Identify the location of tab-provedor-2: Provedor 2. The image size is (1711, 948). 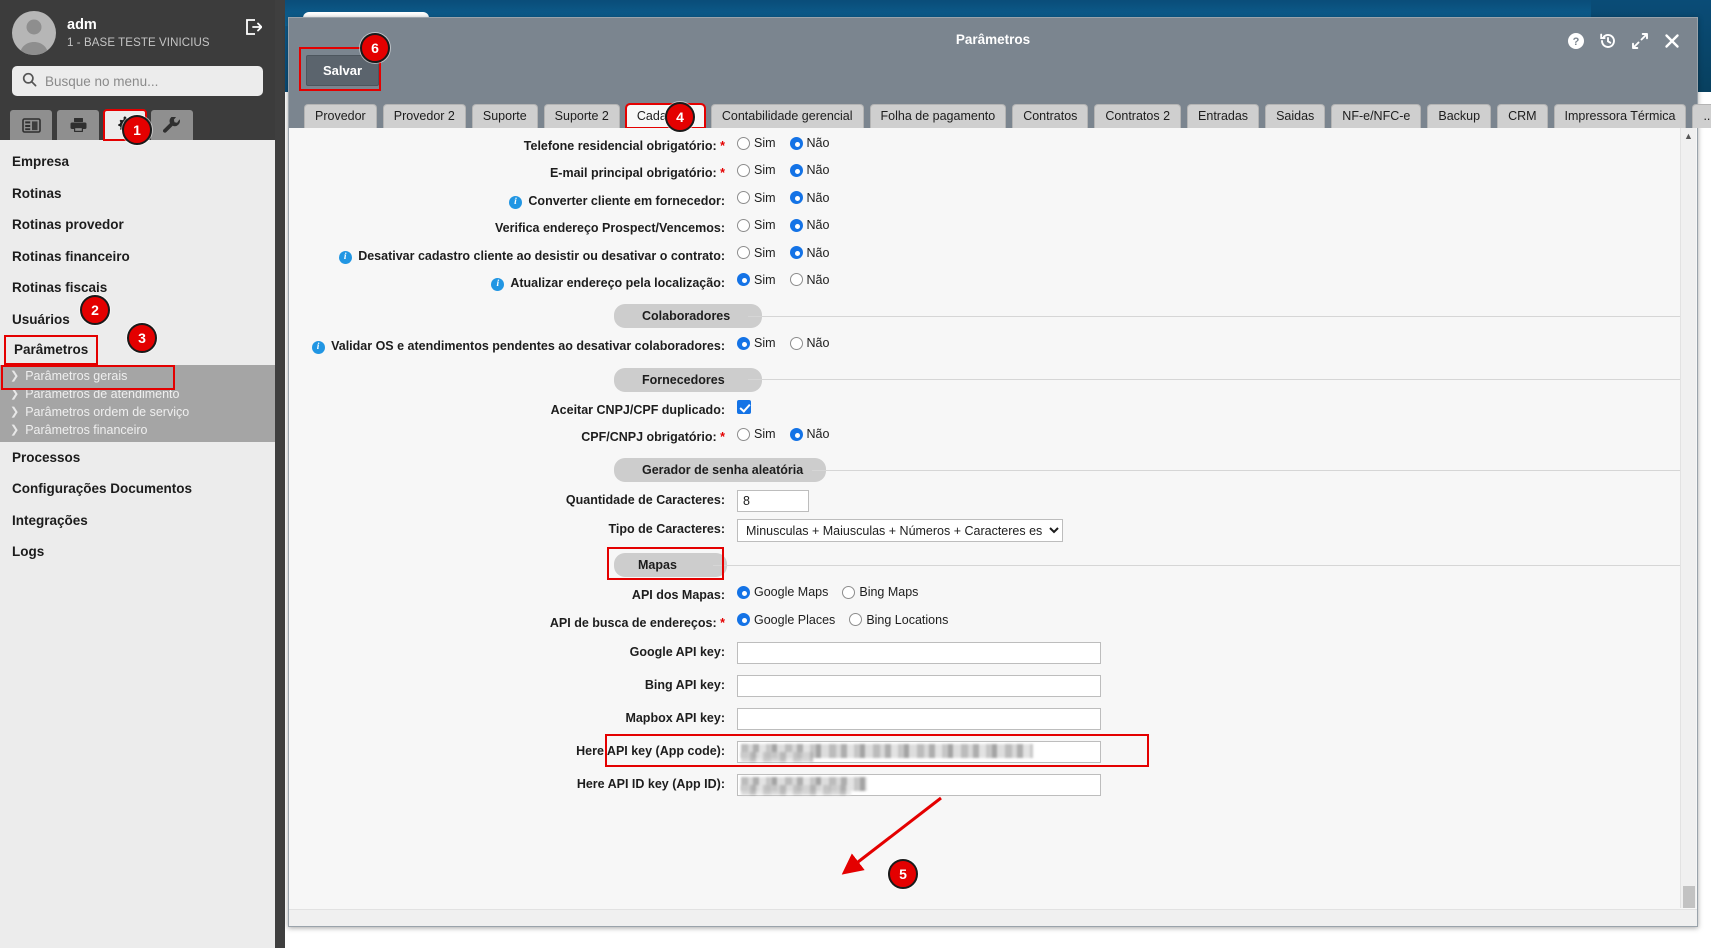
(424, 115).